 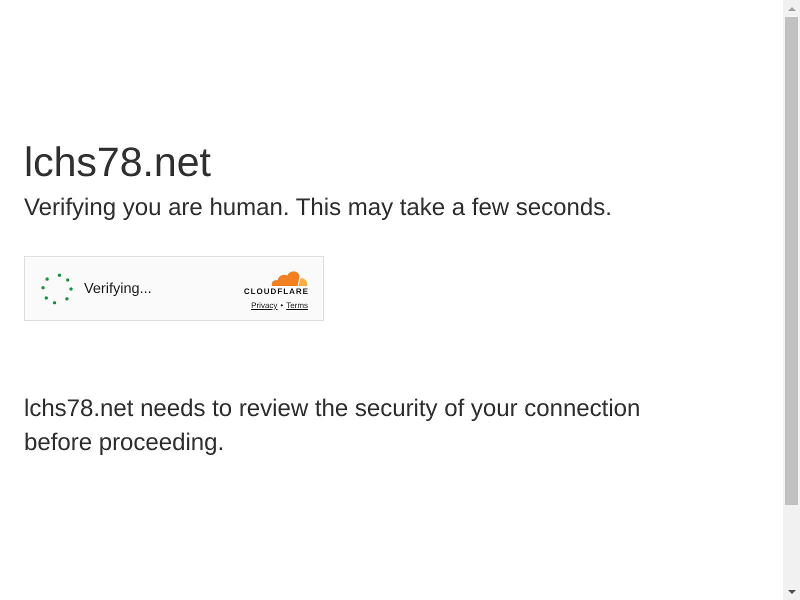 What do you see at coordinates (297, 306) in the screenshot?
I see `footer-link: Terms` at bounding box center [297, 306].